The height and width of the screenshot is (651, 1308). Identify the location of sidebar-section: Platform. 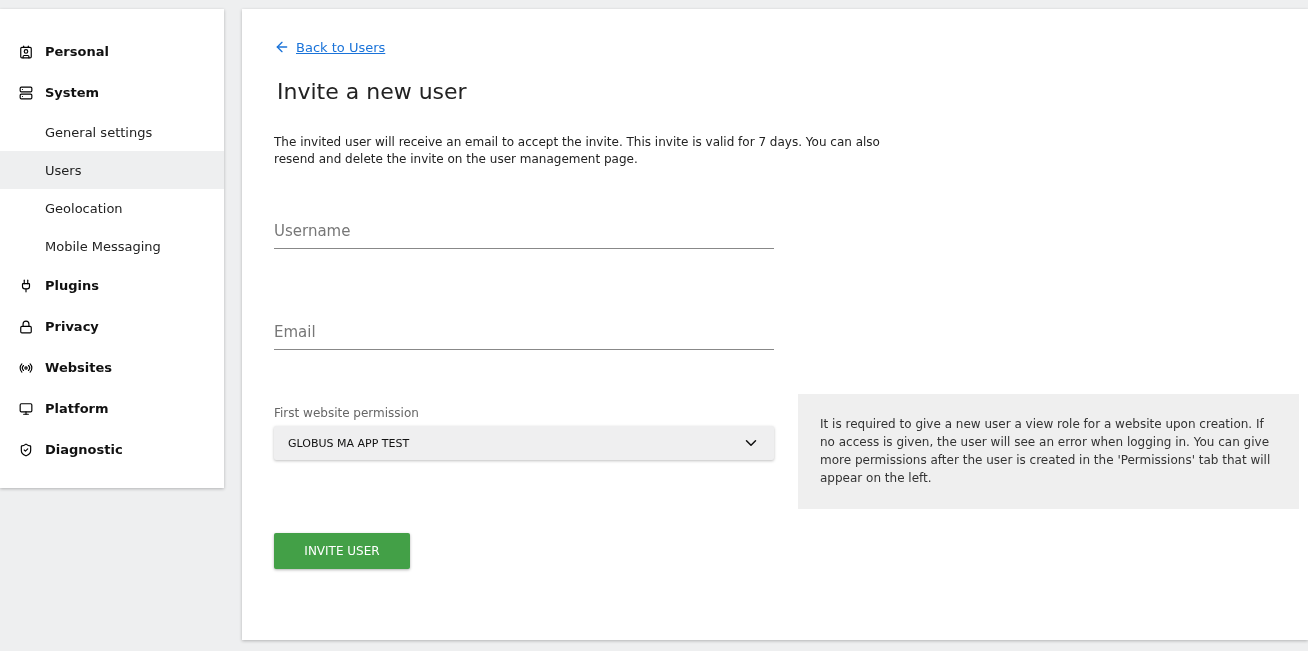
(112, 408).